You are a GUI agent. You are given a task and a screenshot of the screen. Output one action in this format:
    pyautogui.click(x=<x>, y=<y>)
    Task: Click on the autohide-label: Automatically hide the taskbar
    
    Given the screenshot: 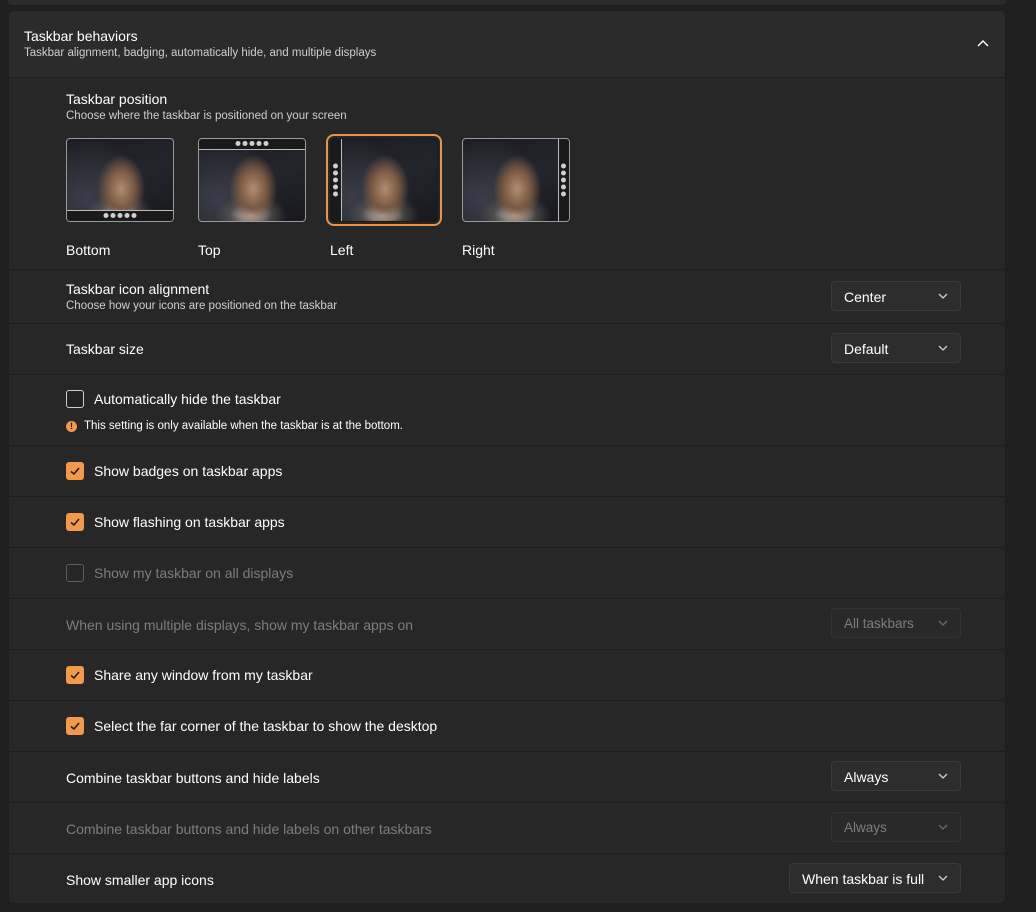 What is the action you would take?
    pyautogui.click(x=187, y=399)
    